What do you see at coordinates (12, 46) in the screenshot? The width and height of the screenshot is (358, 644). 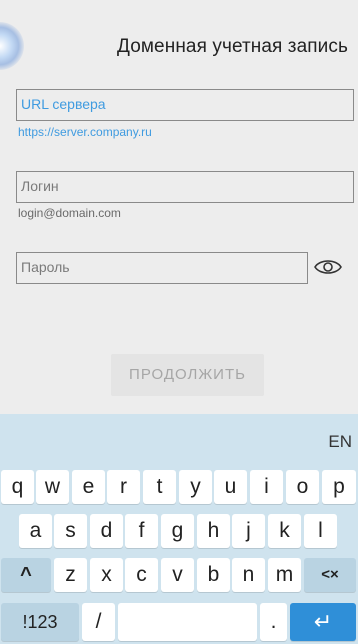 I see `glow-decoration` at bounding box center [12, 46].